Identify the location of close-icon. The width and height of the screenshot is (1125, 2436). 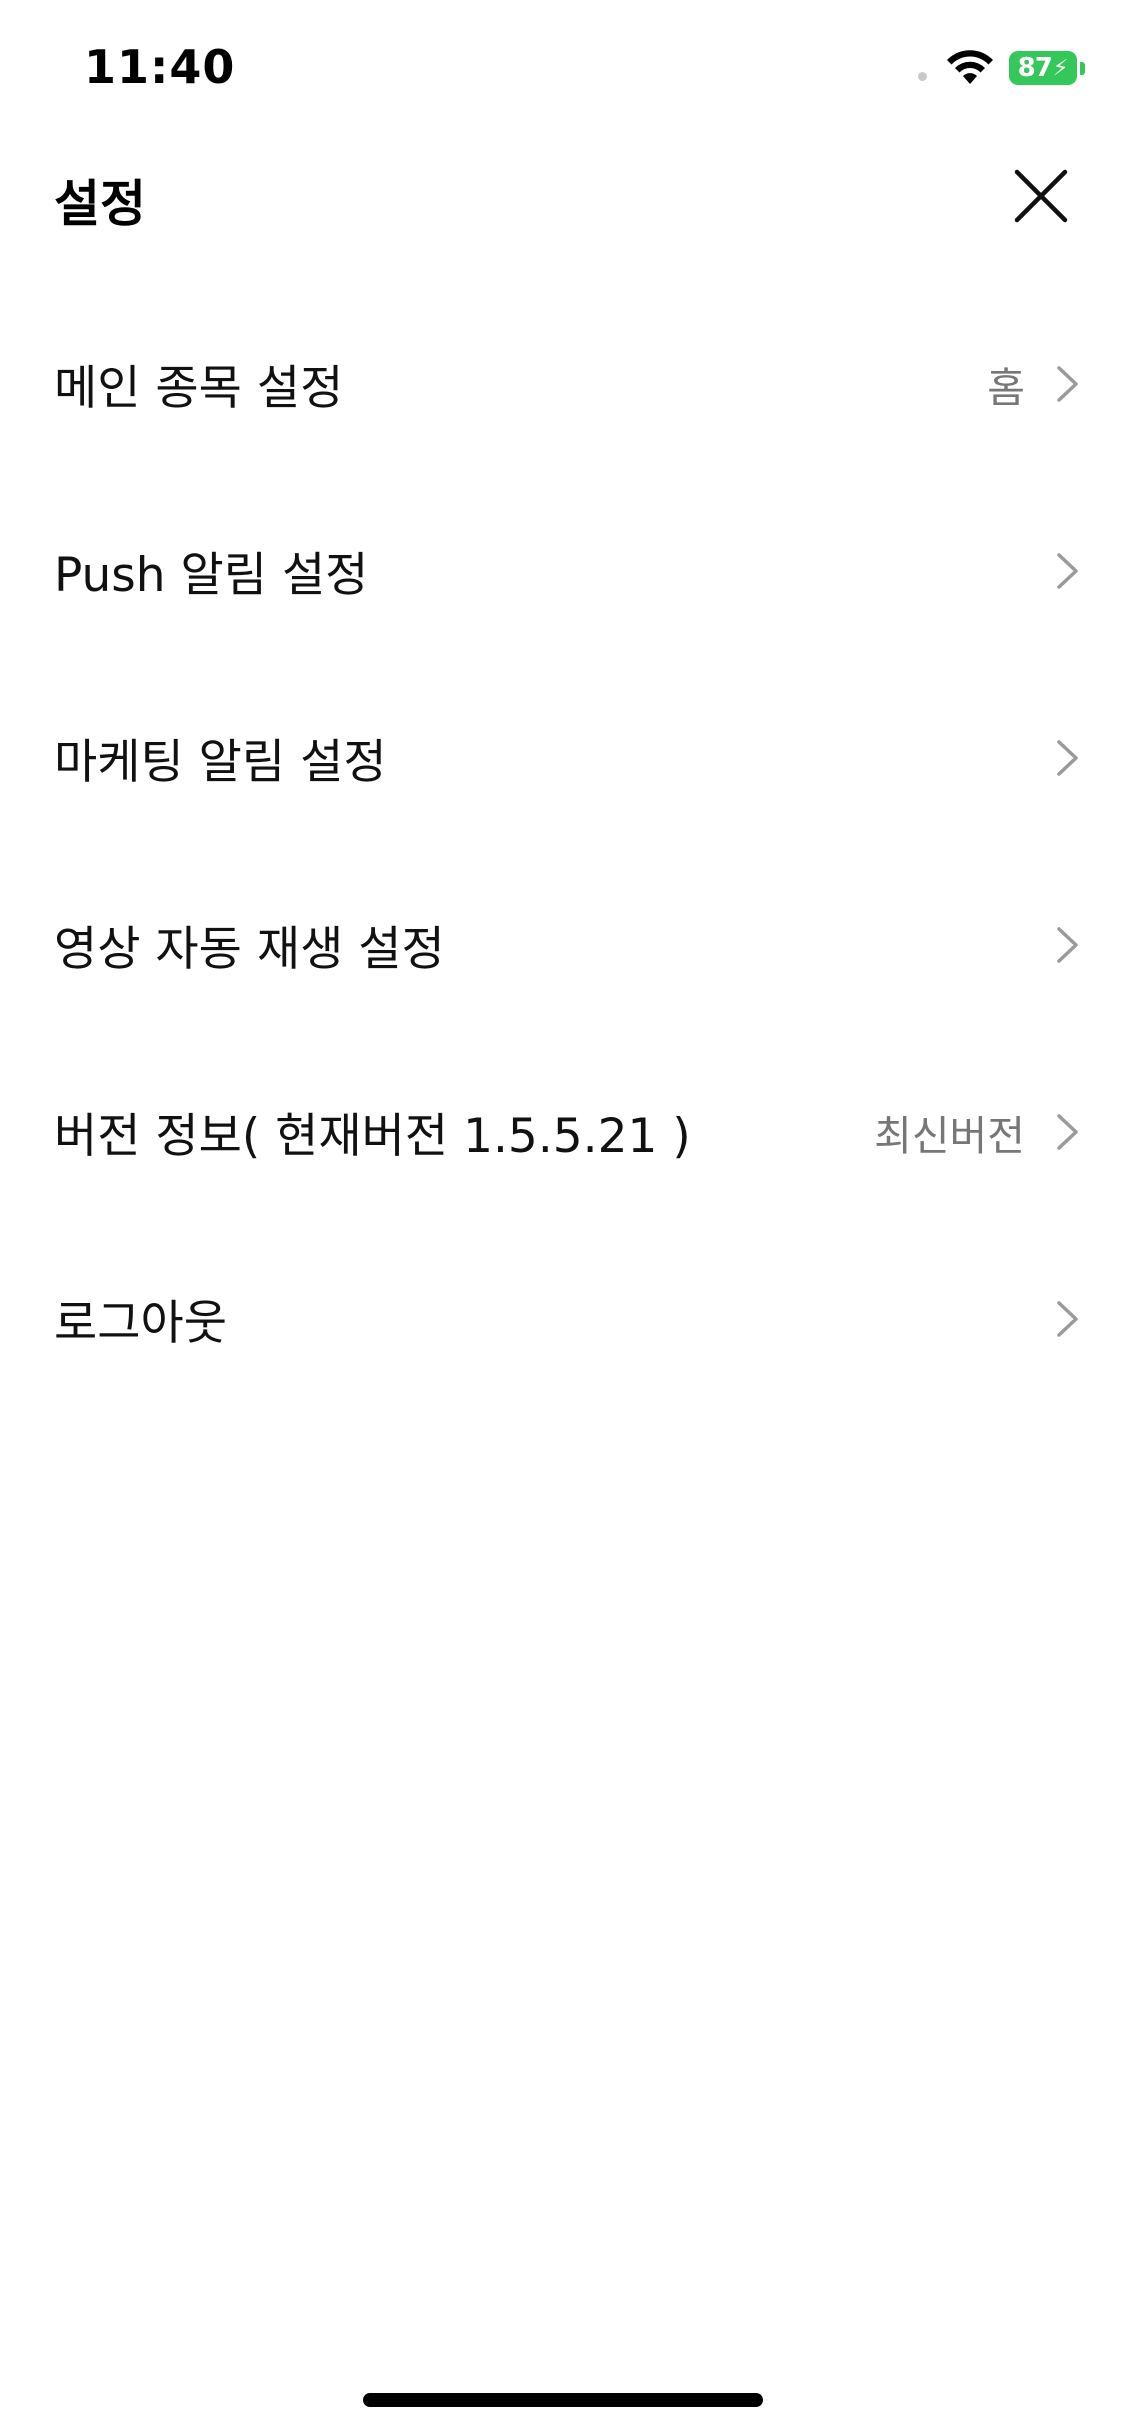
(1041, 196).